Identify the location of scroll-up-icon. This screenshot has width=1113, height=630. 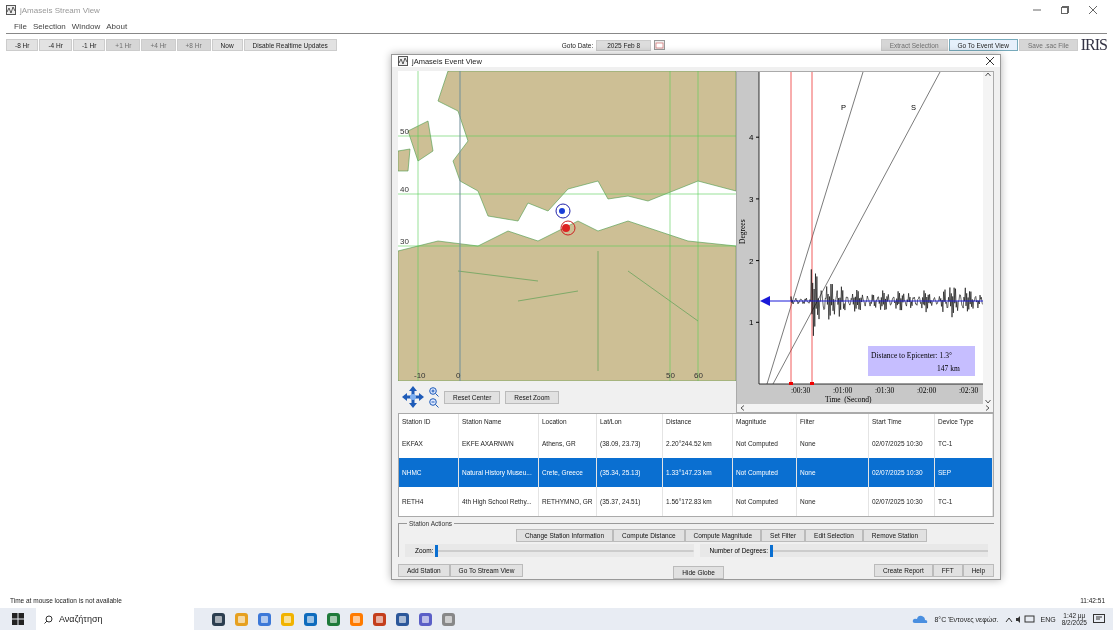
(988, 74).